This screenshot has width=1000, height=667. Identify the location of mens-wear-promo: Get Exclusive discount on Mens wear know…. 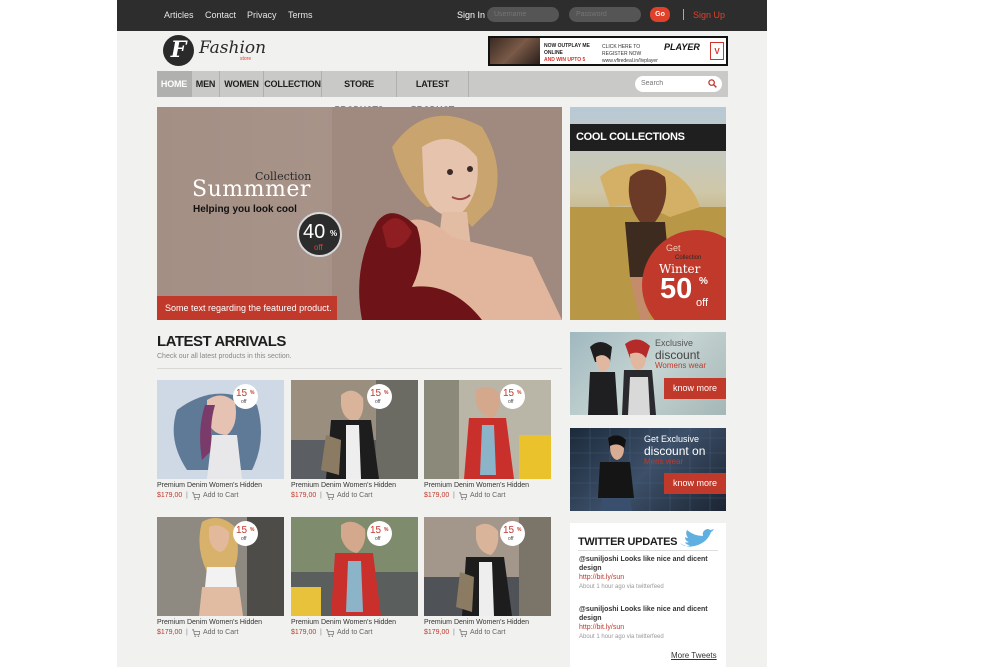
(648, 469).